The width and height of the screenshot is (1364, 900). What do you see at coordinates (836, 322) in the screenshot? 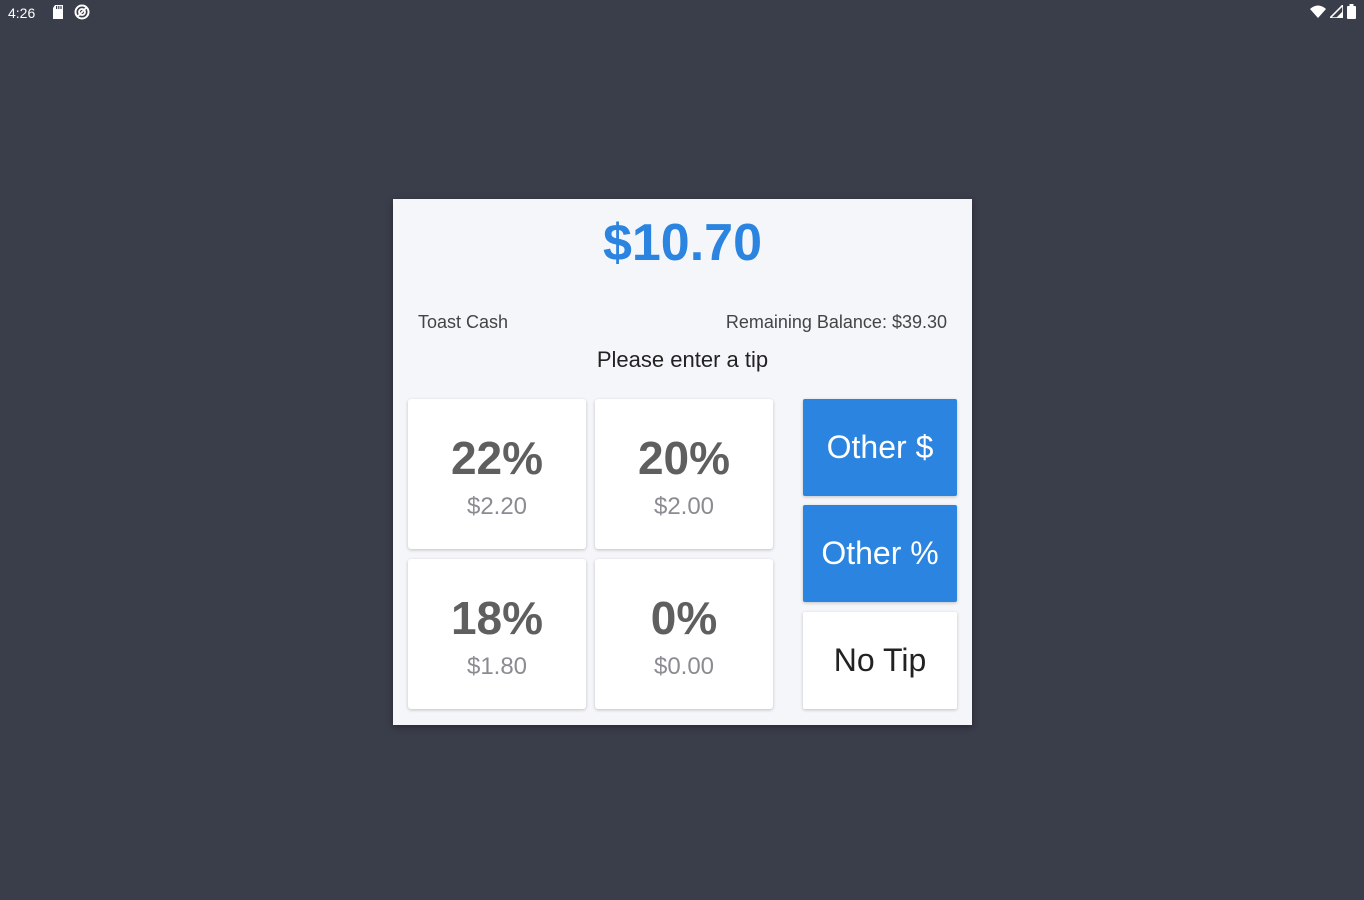
I see `remaining-balance-label: Remaining Balance: $39.30` at bounding box center [836, 322].